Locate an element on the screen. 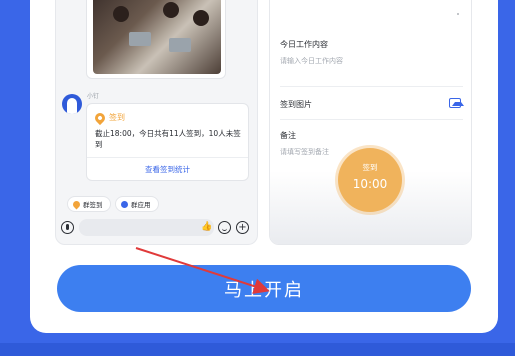  bottom-strip is located at coordinates (257, 349).